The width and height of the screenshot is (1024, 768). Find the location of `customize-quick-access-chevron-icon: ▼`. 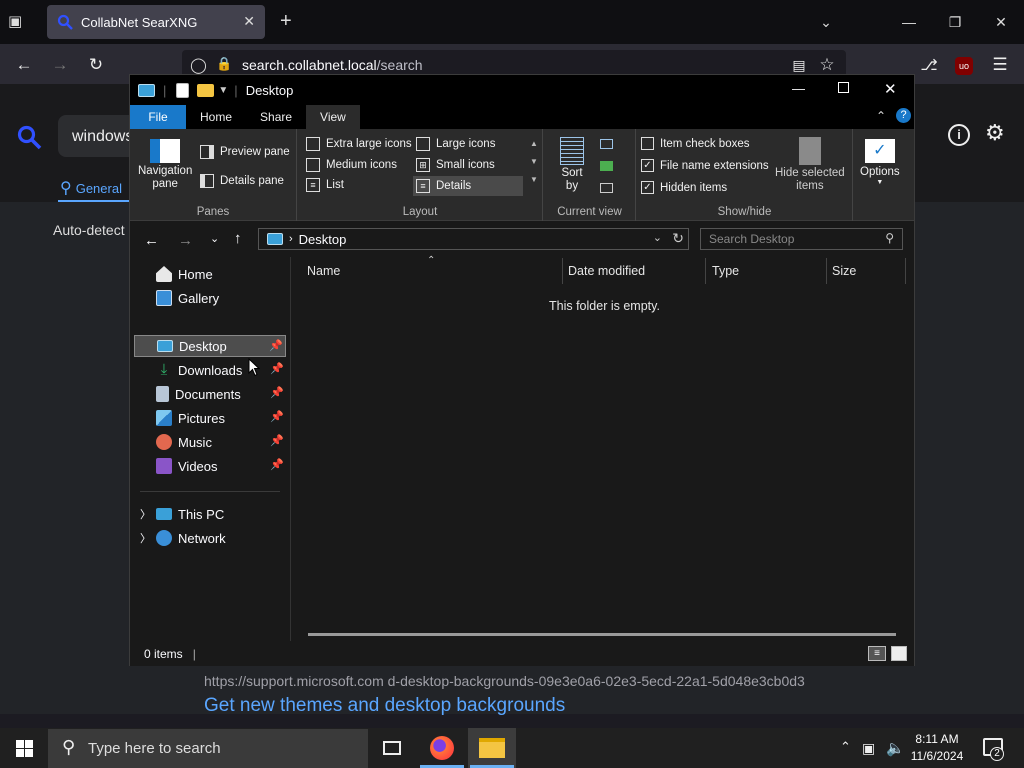

customize-quick-access-chevron-icon: ▼ is located at coordinates (223, 90).